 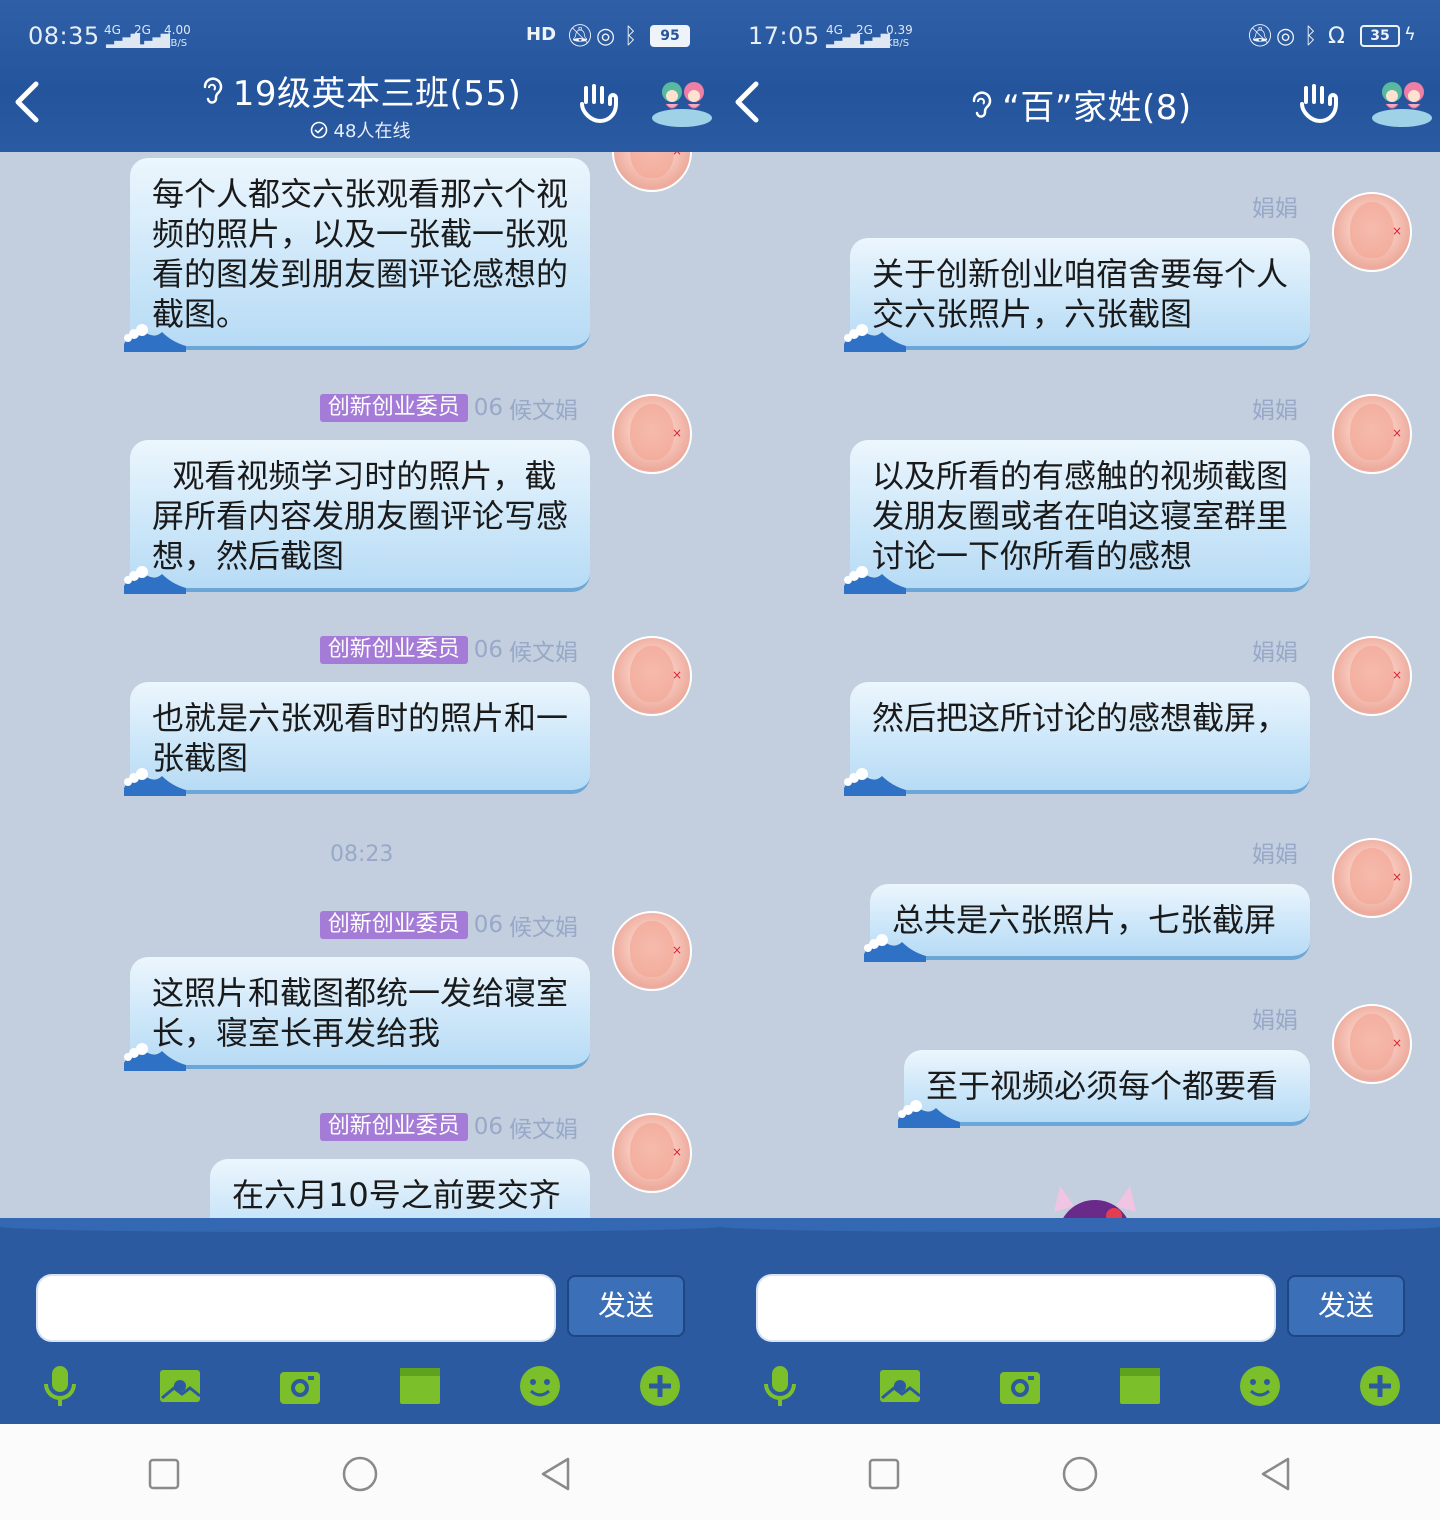 I want to click on input-bar: 发送, so click(x=1080, y=1321).